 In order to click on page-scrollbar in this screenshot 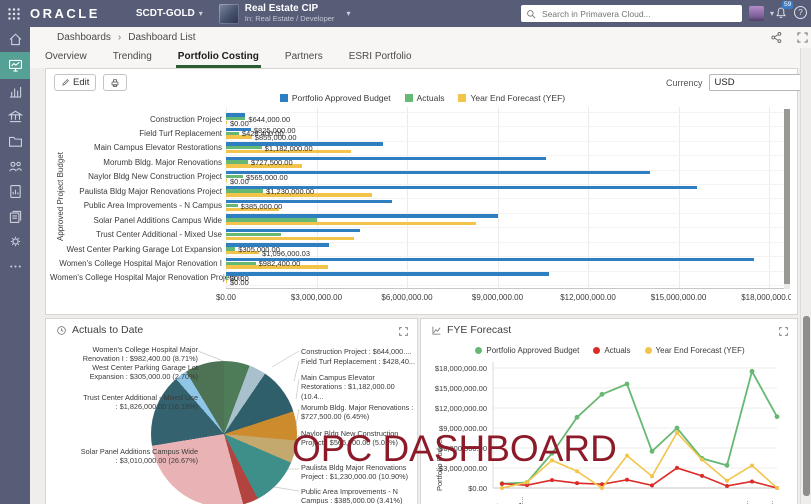, I will do `click(805, 276)`.